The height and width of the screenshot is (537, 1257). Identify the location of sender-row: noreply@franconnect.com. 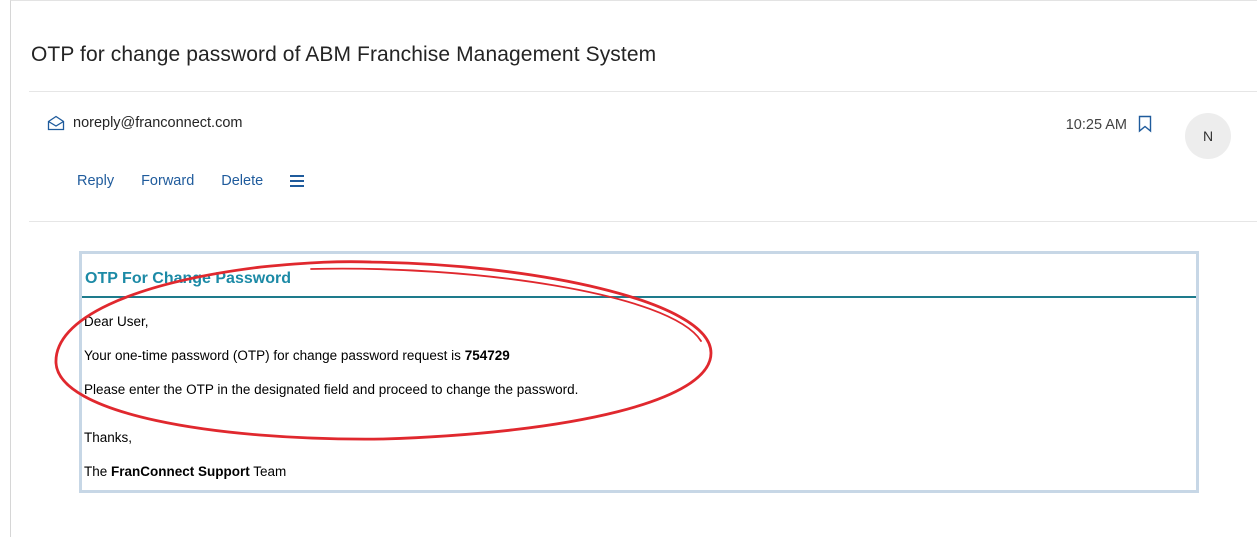
(144, 123).